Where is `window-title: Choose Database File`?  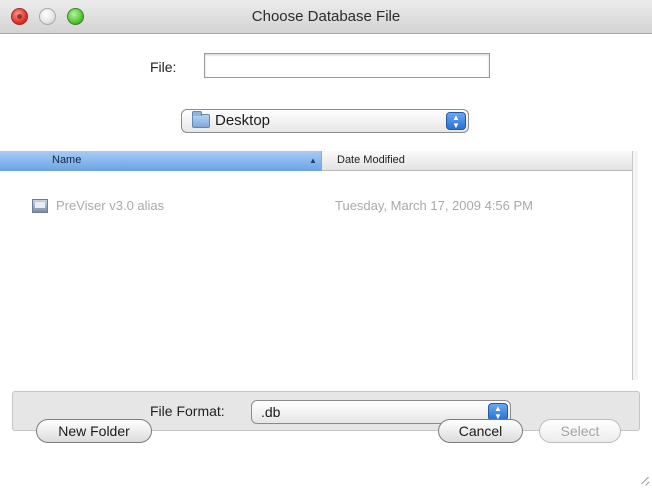 window-title: Choose Database File is located at coordinates (326, 16).